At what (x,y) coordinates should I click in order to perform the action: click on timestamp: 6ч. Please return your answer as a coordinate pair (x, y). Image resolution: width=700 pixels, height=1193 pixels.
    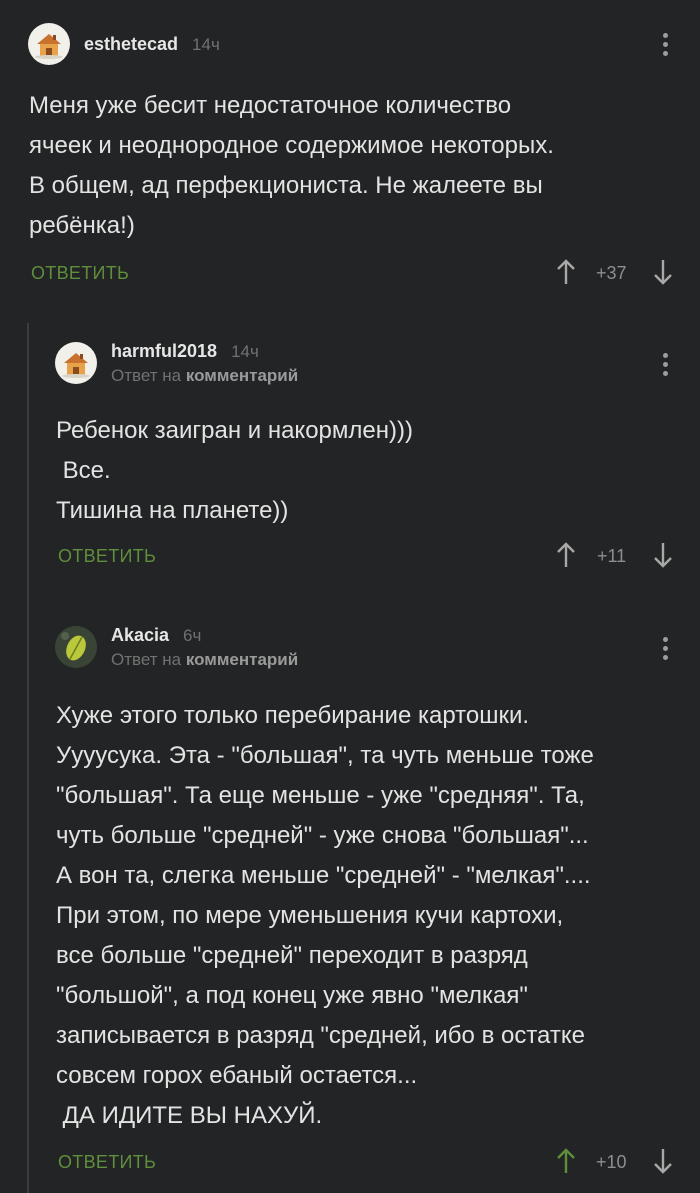
    Looking at the image, I should click on (192, 635).